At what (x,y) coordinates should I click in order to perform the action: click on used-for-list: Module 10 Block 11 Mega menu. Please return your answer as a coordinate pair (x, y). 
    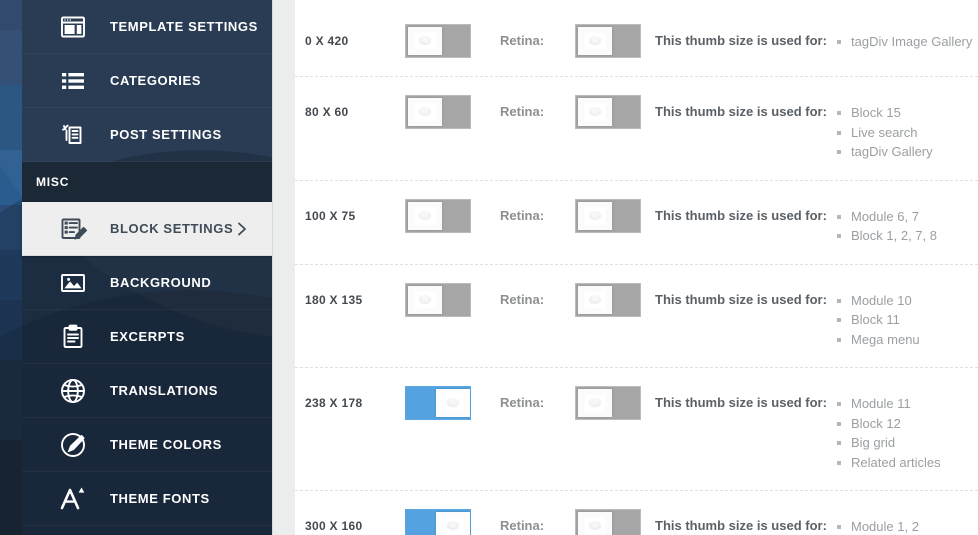
    Looking at the image, I should click on (906, 316).